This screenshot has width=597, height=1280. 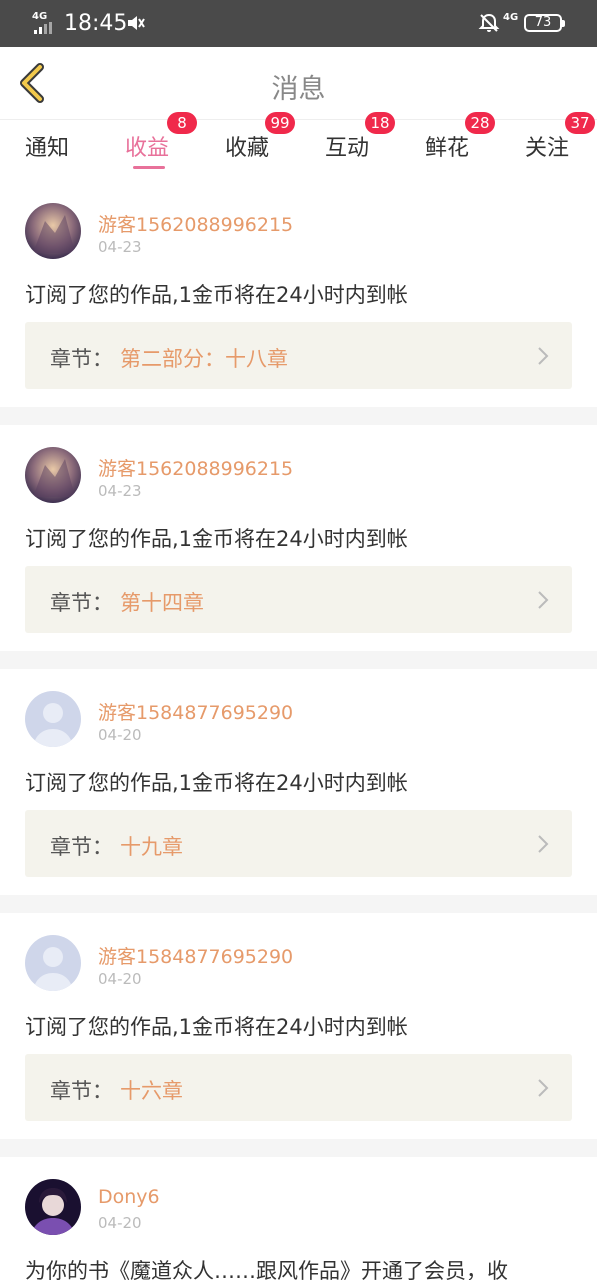 I want to click on tab-notifications: 通知, so click(x=47, y=146).